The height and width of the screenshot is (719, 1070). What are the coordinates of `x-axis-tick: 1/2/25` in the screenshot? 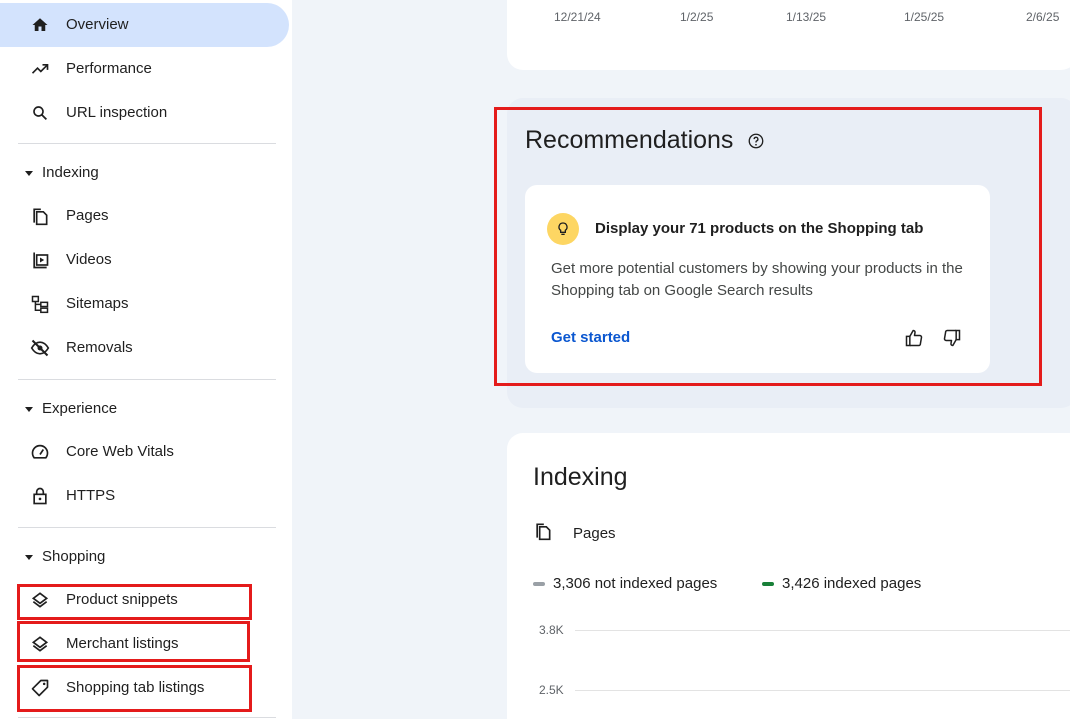 It's located at (697, 17).